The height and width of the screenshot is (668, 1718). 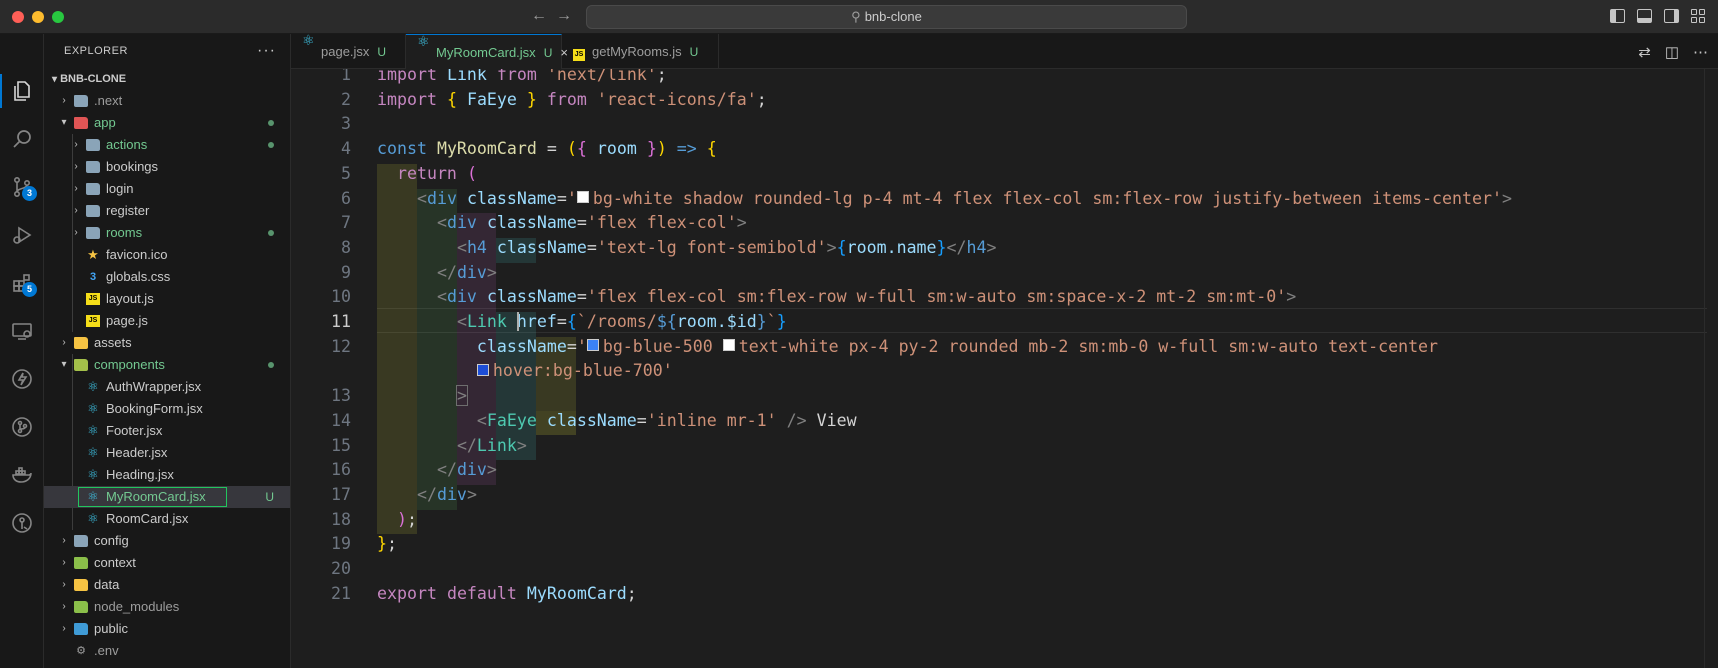 I want to click on code-line-13: >, so click(x=461, y=396).